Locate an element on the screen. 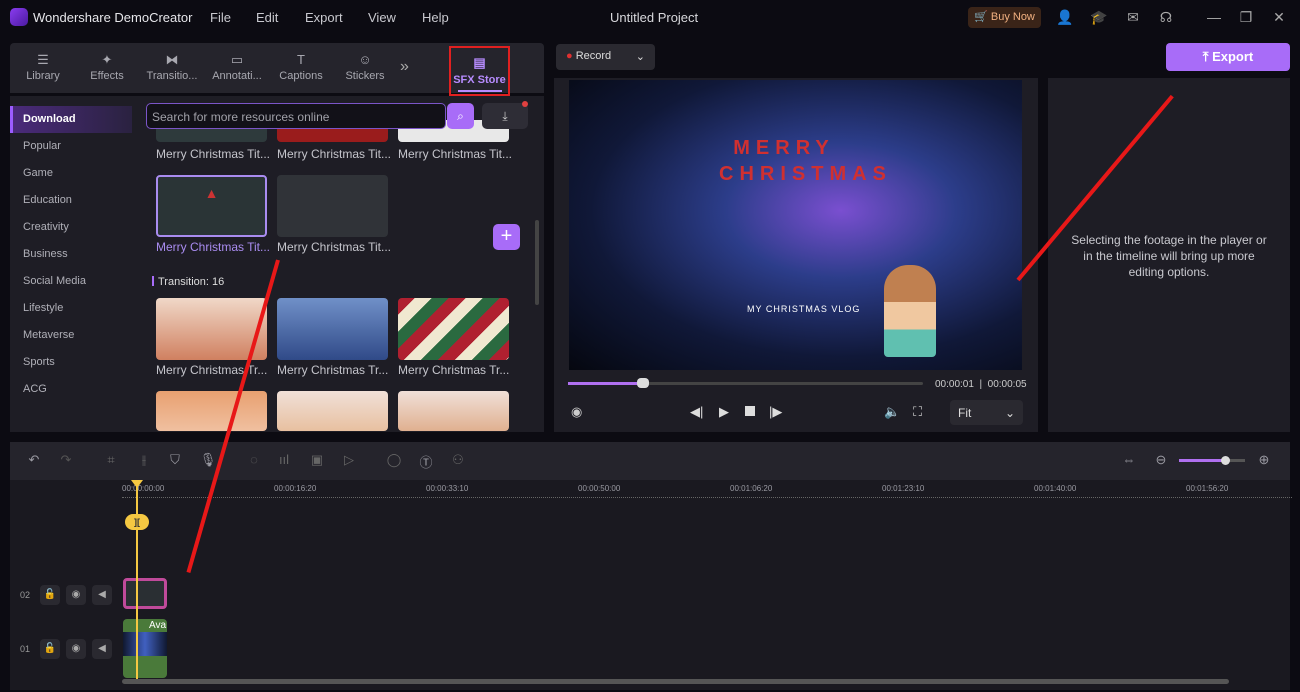  next-frame-icon: |▶ is located at coordinates (775, 412).